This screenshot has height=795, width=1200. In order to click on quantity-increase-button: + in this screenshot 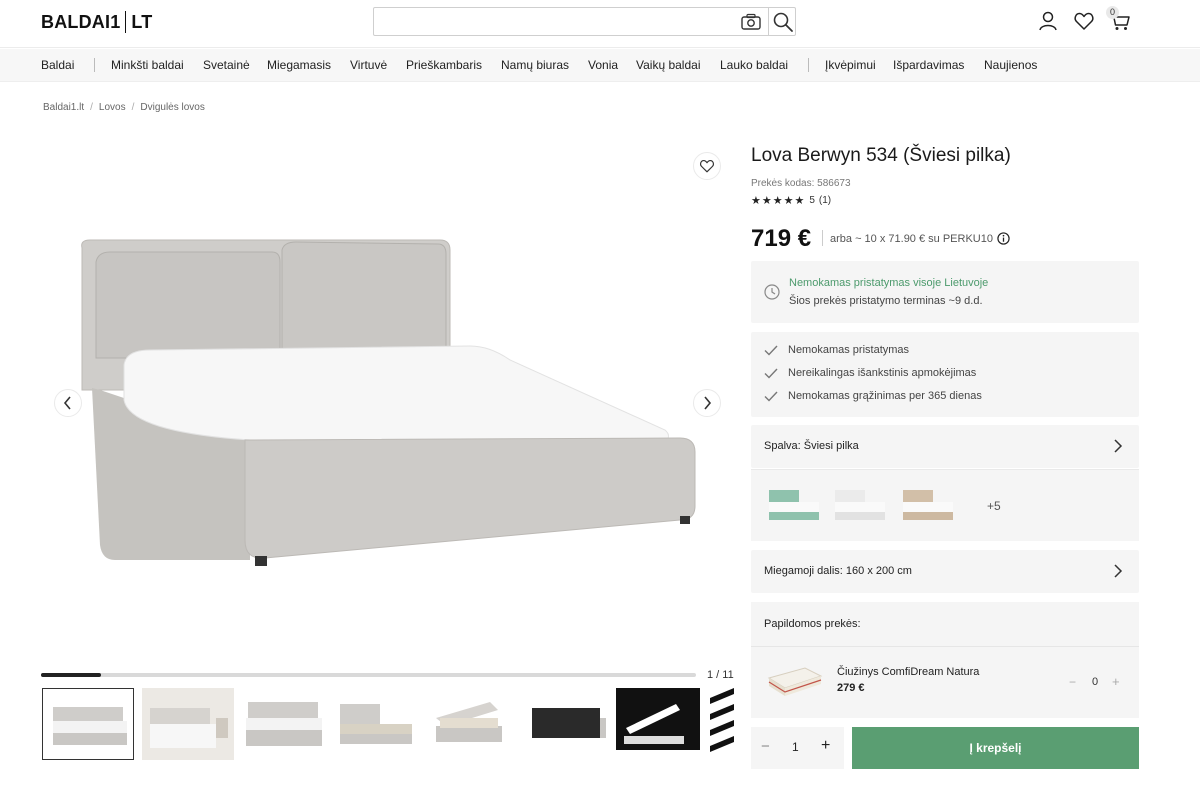, I will do `click(825, 746)`.